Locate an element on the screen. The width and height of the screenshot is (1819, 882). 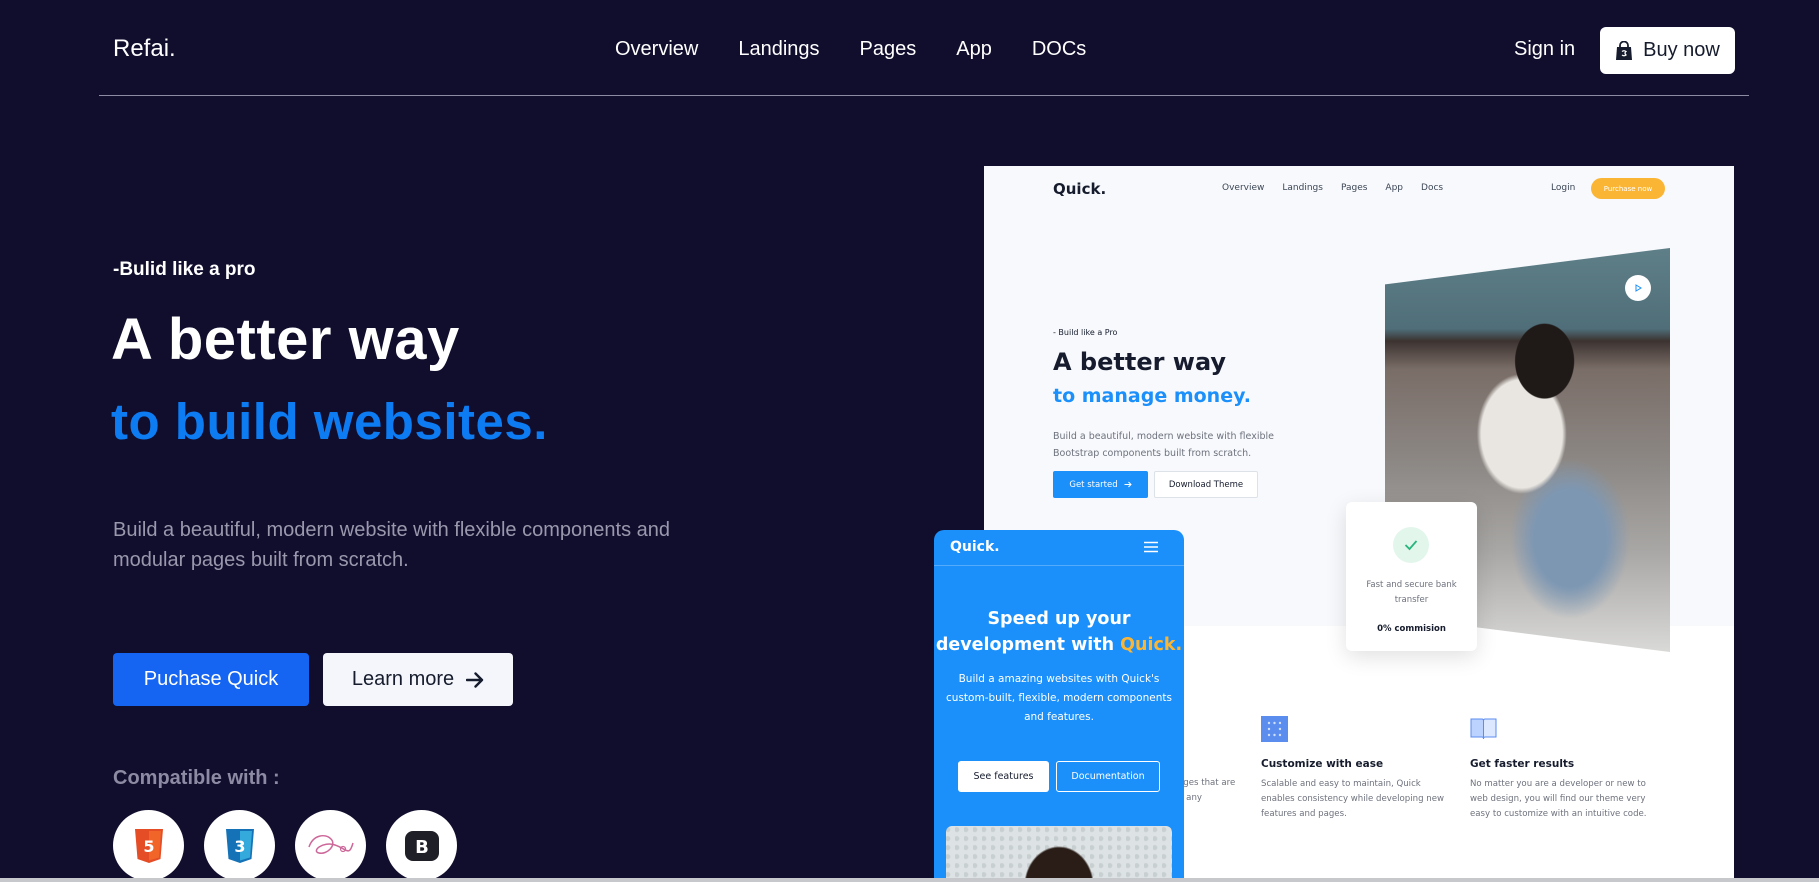
brand-logo: Refai. is located at coordinates (144, 49).